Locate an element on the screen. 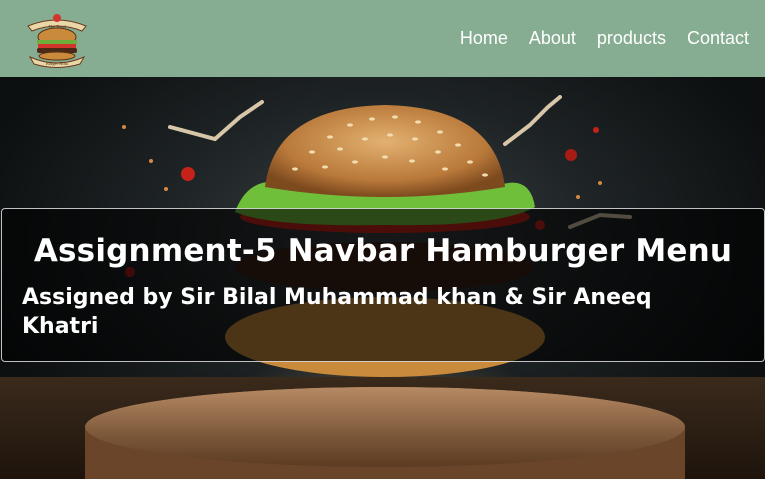 Image resolution: width=765 pixels, height=479 pixels. nav-links: Home About products Contact is located at coordinates (594, 38).